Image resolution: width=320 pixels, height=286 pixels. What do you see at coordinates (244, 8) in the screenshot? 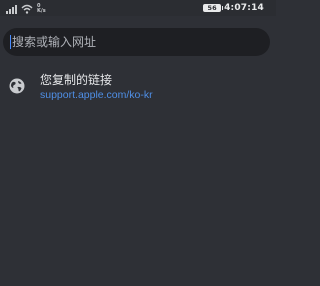
I see `clock: 4:07:14` at bounding box center [244, 8].